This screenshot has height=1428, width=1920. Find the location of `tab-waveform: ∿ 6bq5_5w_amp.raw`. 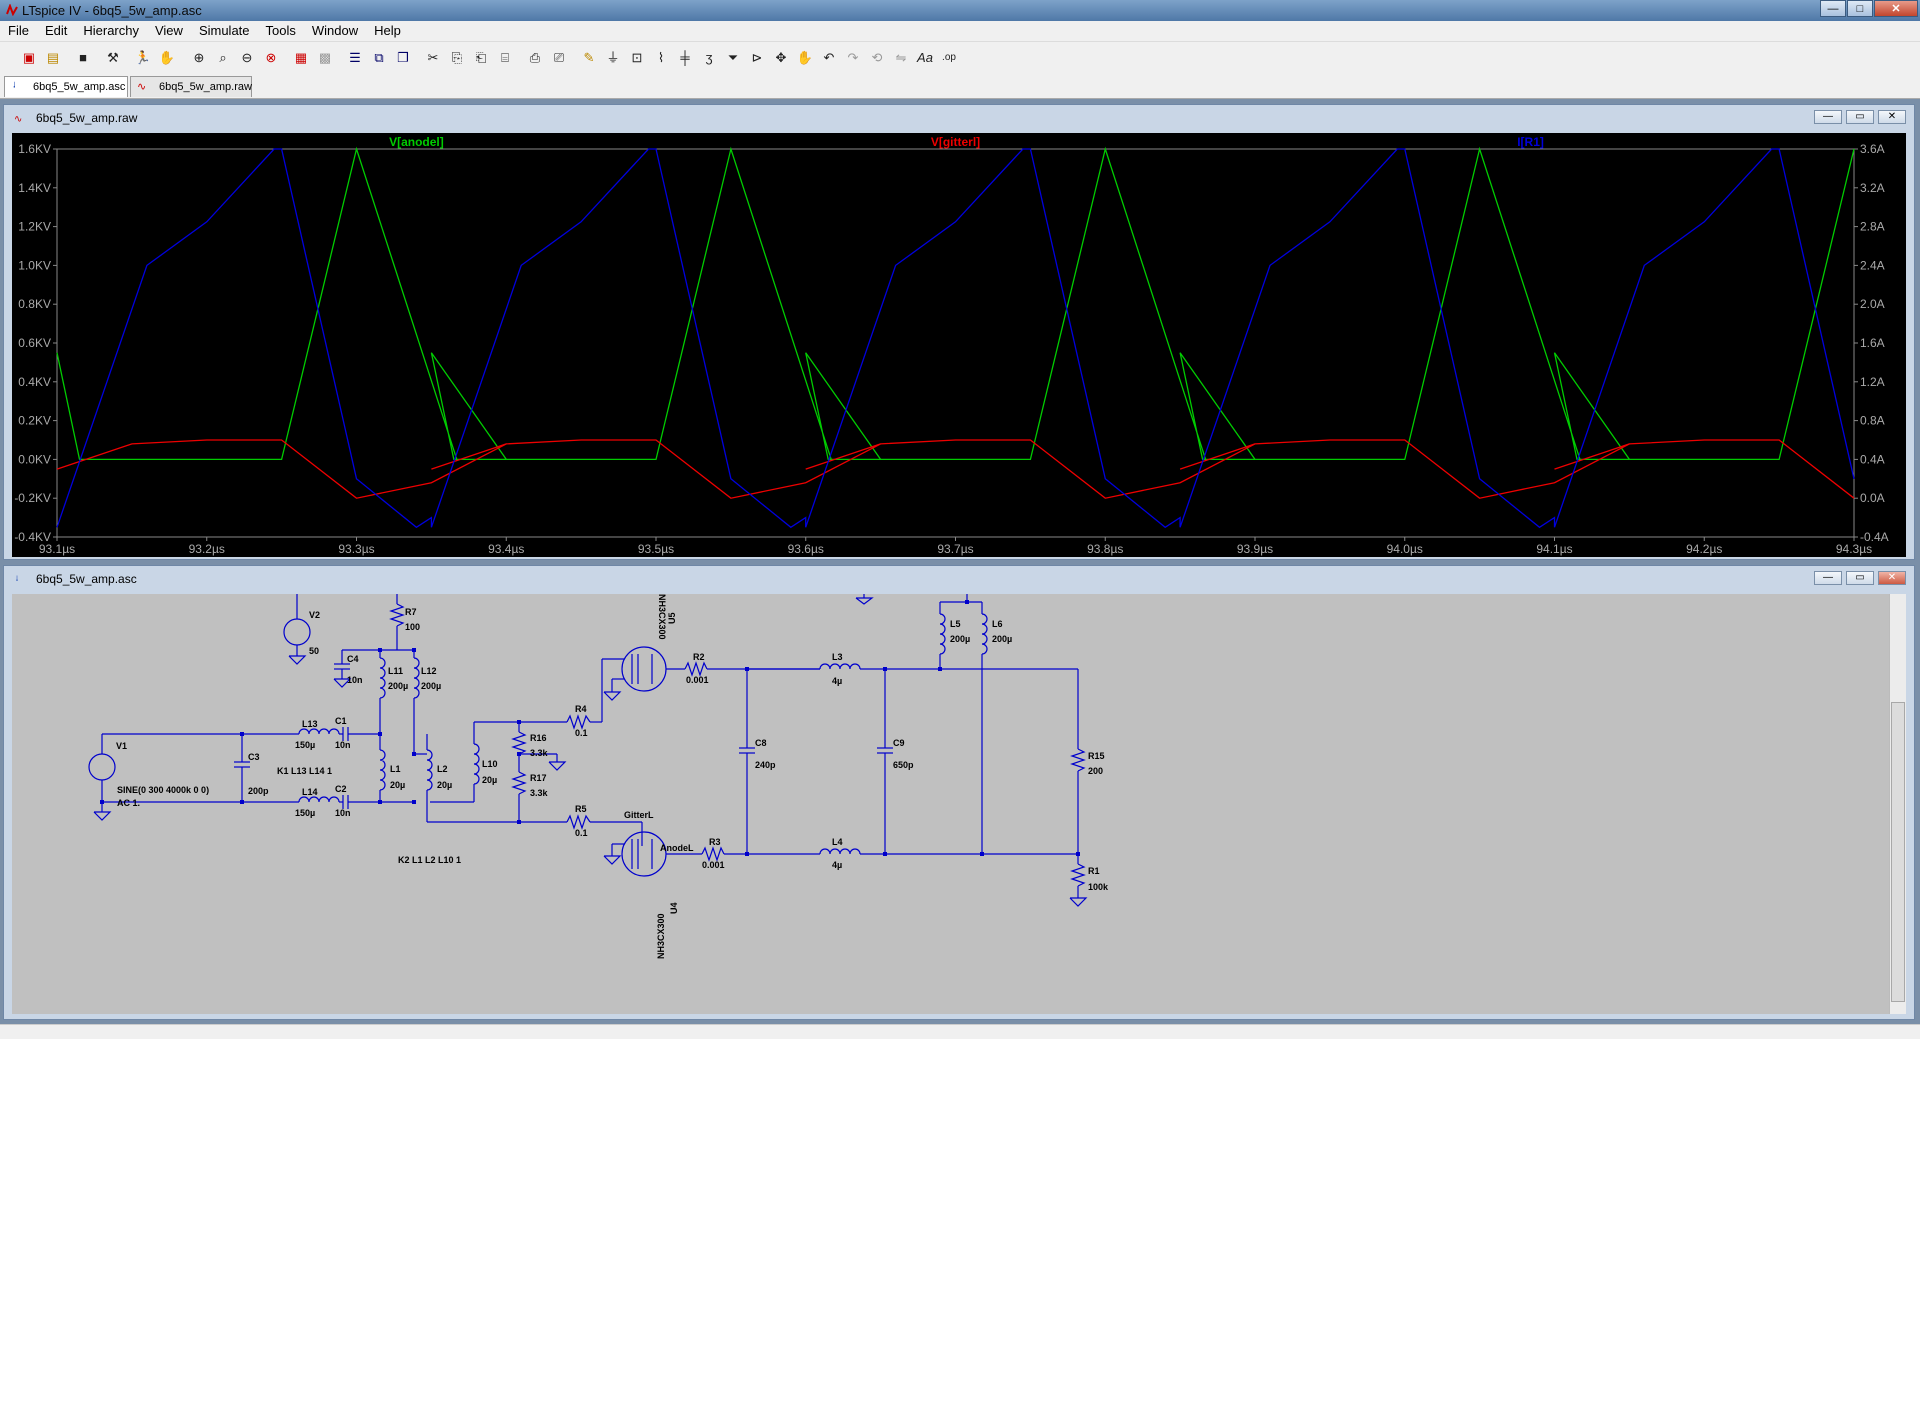

tab-waveform: ∿ 6bq5_5w_amp.raw is located at coordinates (191, 86).